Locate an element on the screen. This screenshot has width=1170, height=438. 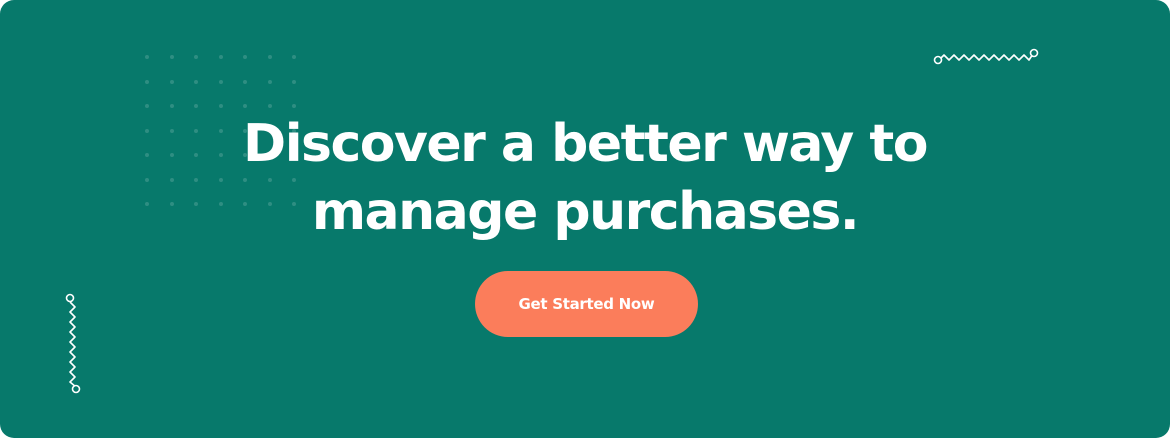
headline-line-1: Discover a better way to is located at coordinates (585, 144).